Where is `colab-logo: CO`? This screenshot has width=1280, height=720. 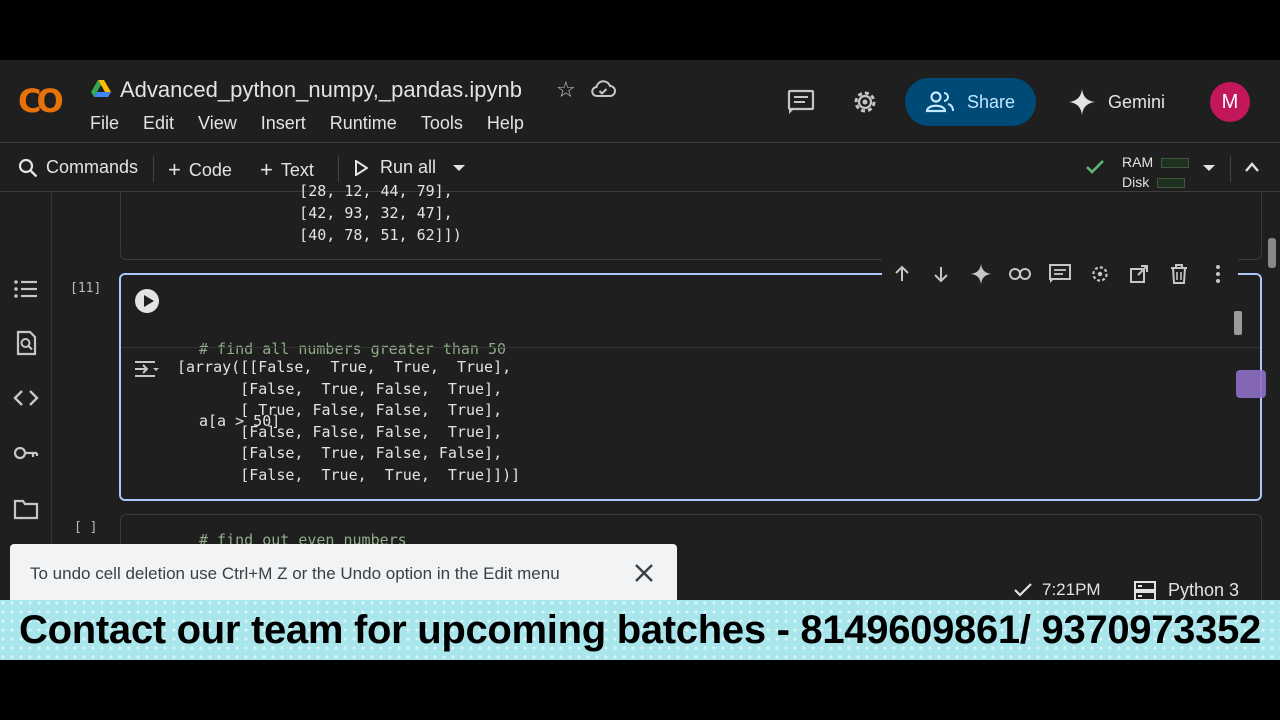 colab-logo: CO is located at coordinates (41, 101).